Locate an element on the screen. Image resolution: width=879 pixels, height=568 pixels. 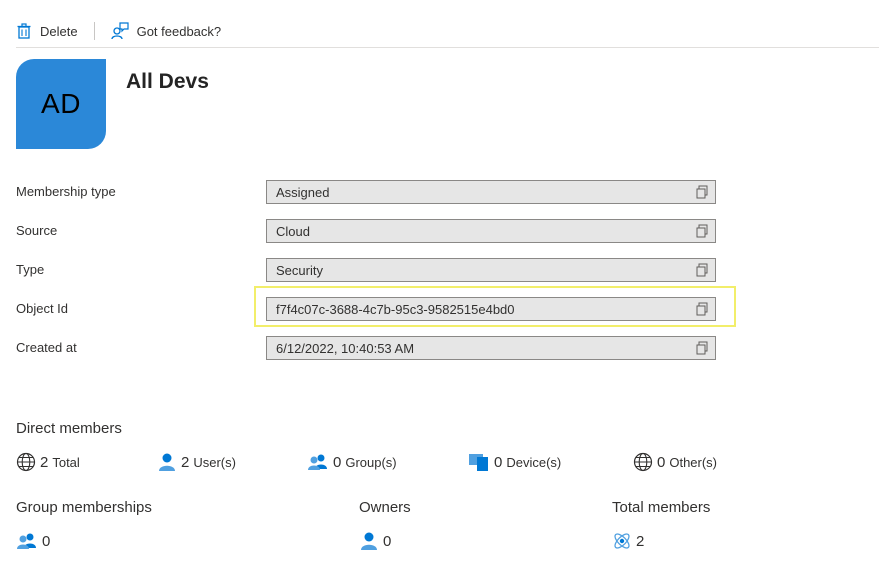
property-label: Source is located at coordinates (37, 230).